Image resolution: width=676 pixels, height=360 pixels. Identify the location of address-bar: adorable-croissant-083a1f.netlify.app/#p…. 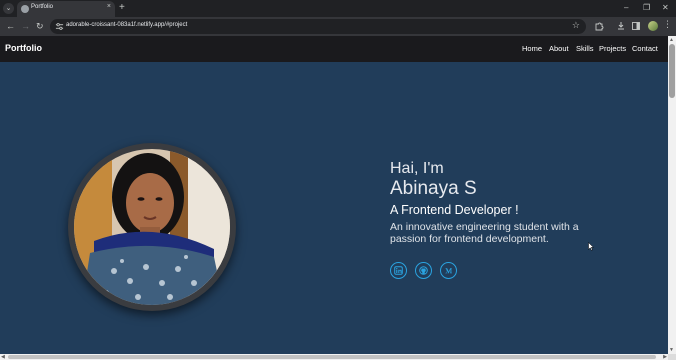
(318, 26).